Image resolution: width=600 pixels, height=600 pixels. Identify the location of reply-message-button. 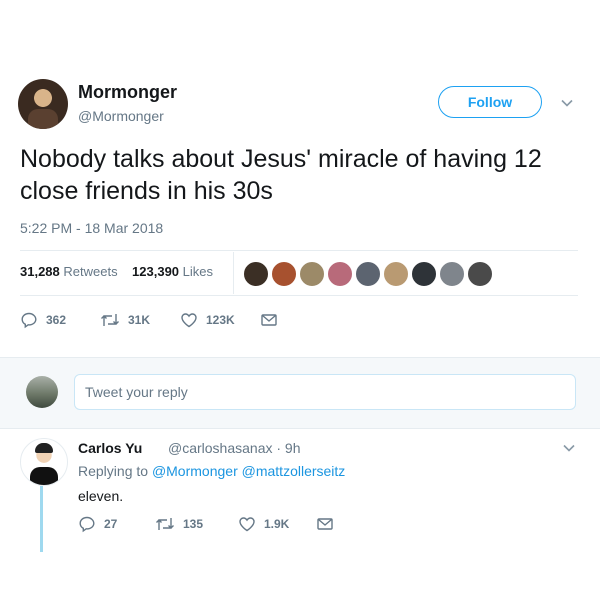
(325, 524).